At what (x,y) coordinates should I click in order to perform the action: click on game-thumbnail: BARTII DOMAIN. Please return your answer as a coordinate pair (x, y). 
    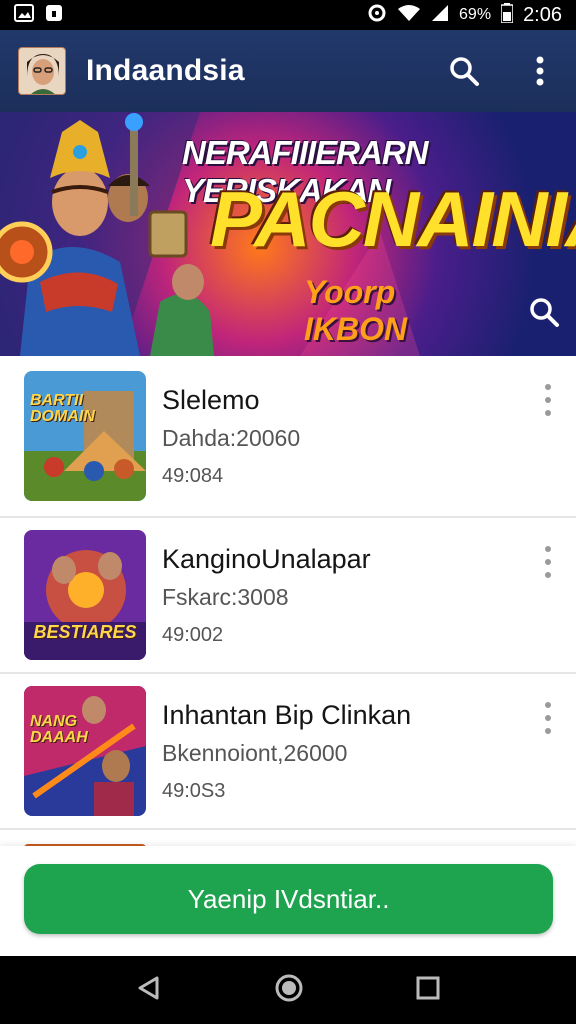
    Looking at the image, I should click on (85, 436).